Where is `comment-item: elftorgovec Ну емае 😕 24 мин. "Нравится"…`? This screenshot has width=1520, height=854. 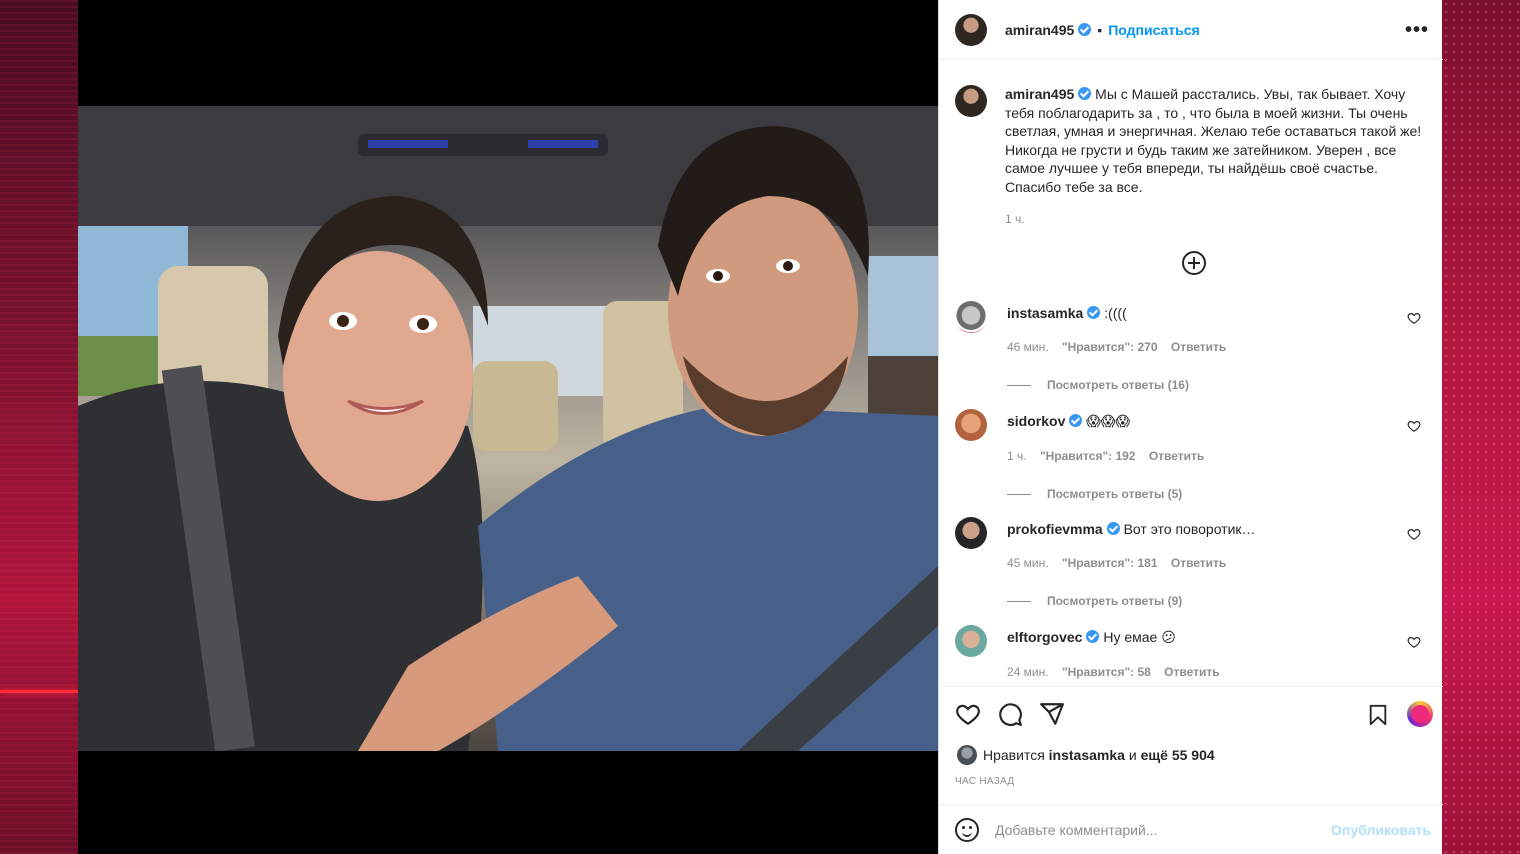
comment-item: elftorgovec Ну емае 😕 24 мин. "Нравится"… is located at coordinates (1195, 652).